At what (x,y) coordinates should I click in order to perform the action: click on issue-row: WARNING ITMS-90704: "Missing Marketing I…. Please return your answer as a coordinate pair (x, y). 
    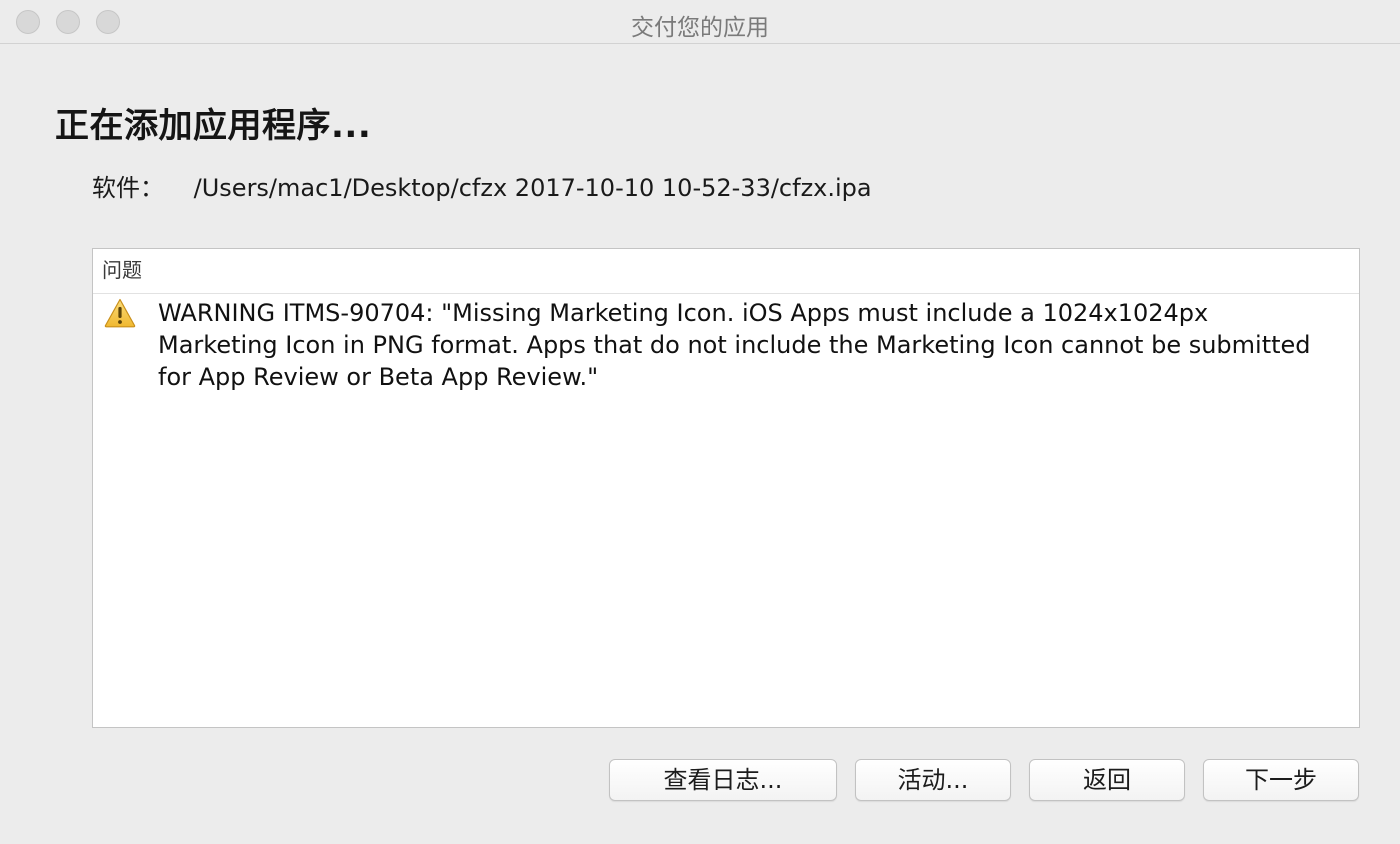
    Looking at the image, I should click on (726, 345).